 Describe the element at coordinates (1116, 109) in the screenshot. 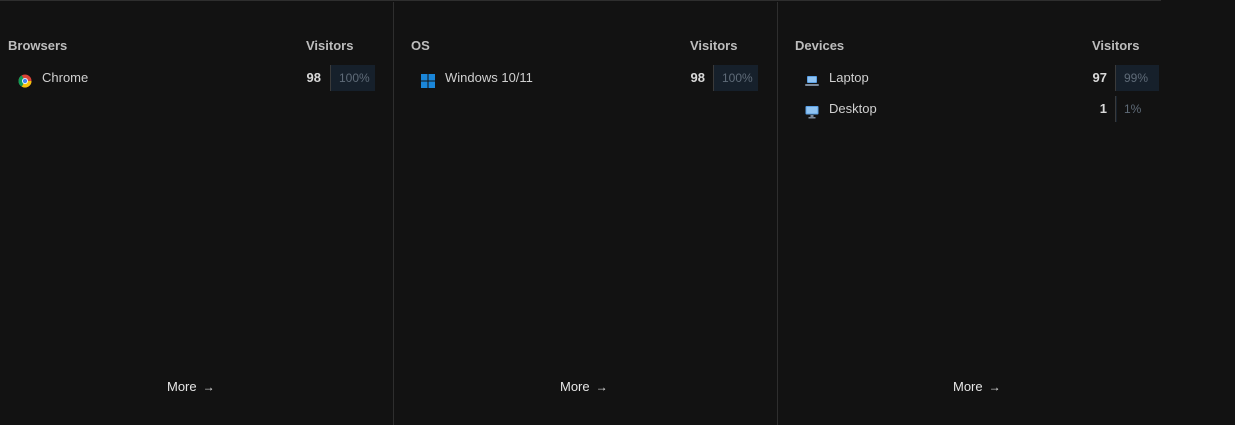

I see `percent-bar` at that location.